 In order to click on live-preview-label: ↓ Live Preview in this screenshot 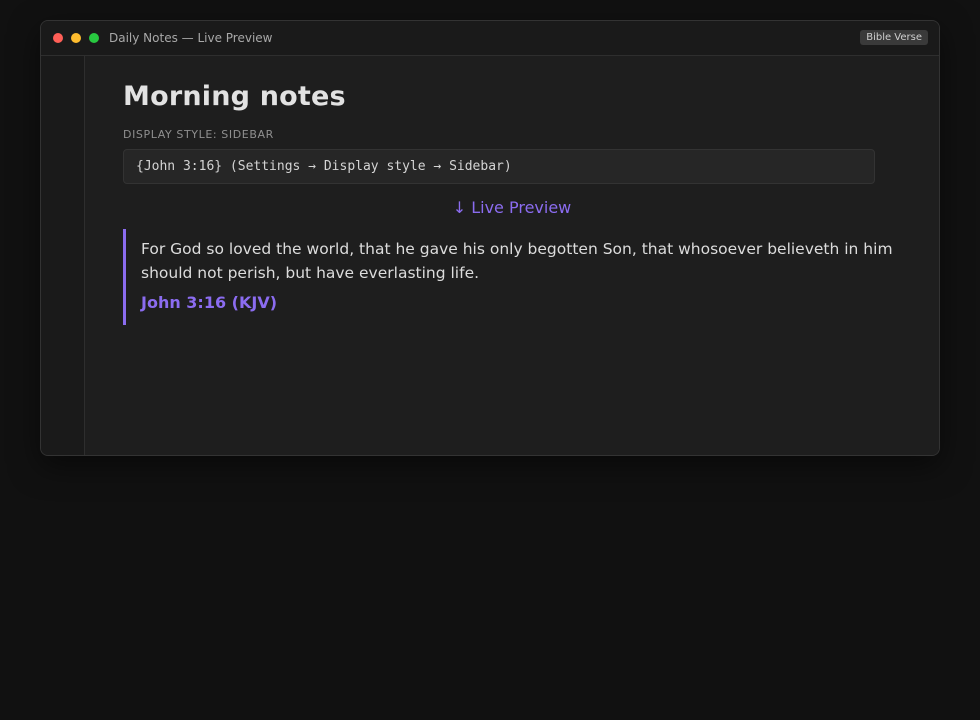, I will do `click(512, 207)`.